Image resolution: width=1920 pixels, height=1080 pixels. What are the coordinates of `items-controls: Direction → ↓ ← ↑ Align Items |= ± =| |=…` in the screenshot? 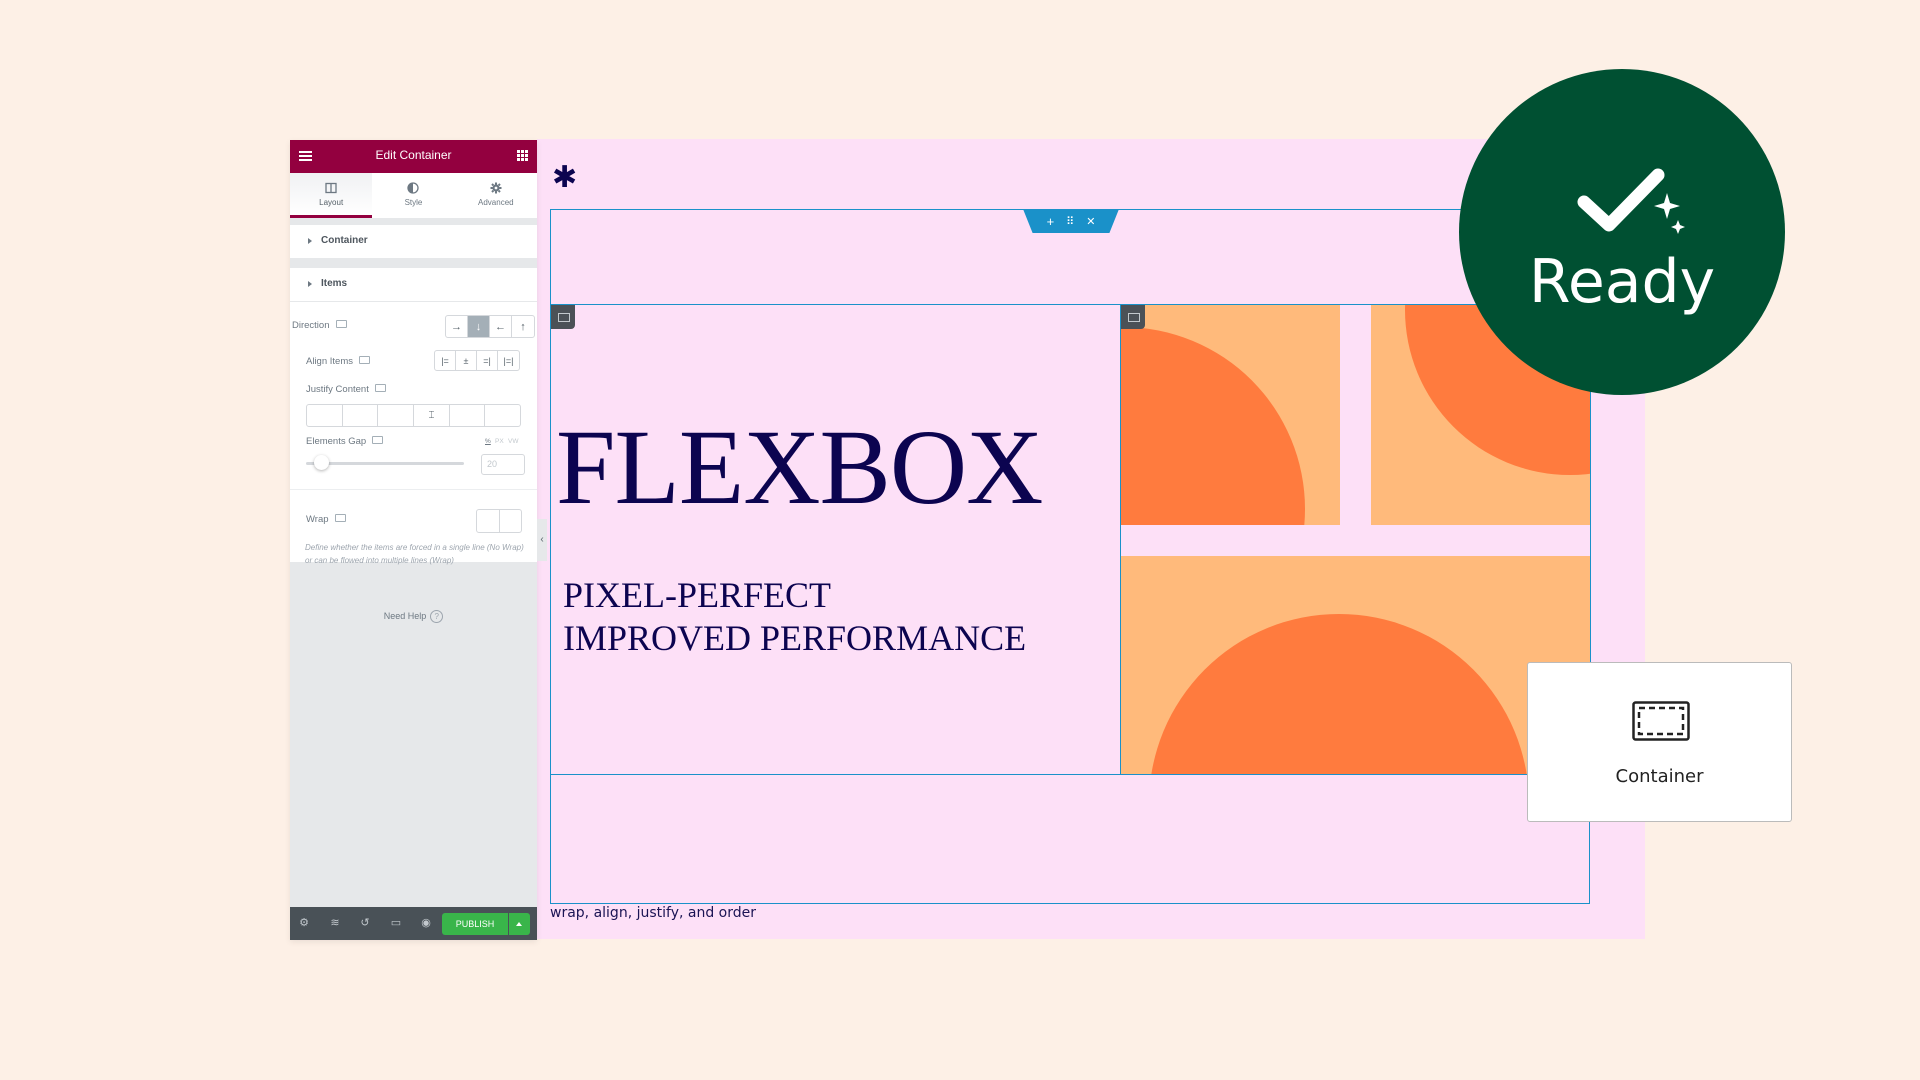 It's located at (413, 433).